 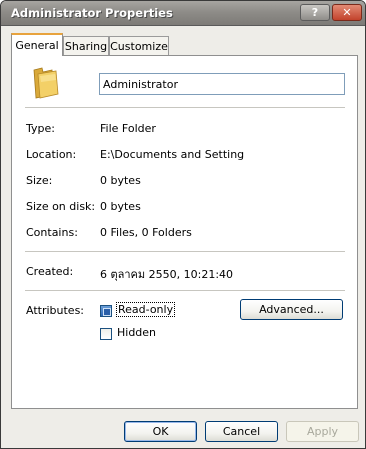 I want to click on ok-button: OK, so click(x=160, y=431).